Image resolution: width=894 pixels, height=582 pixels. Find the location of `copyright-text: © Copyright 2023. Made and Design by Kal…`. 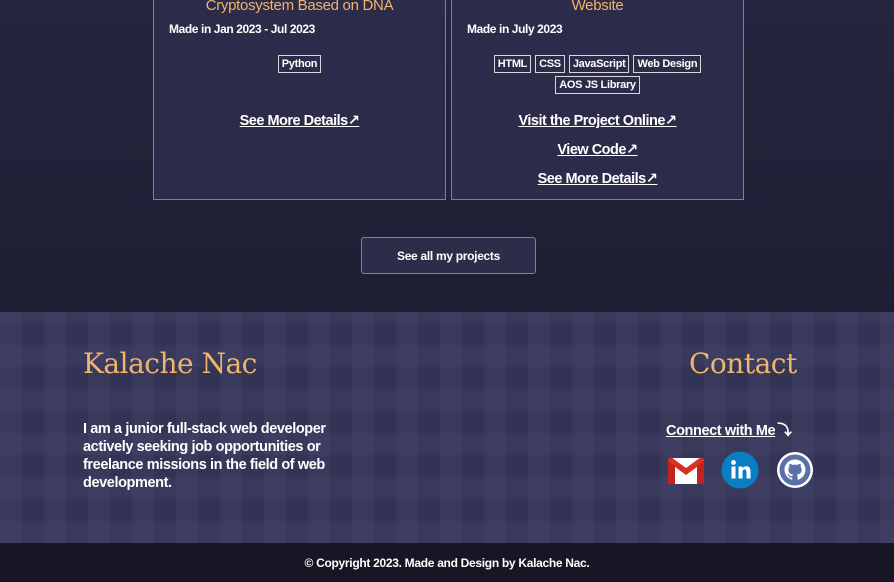

copyright-text: © Copyright 2023. Made and Design by Kal… is located at coordinates (447, 562).